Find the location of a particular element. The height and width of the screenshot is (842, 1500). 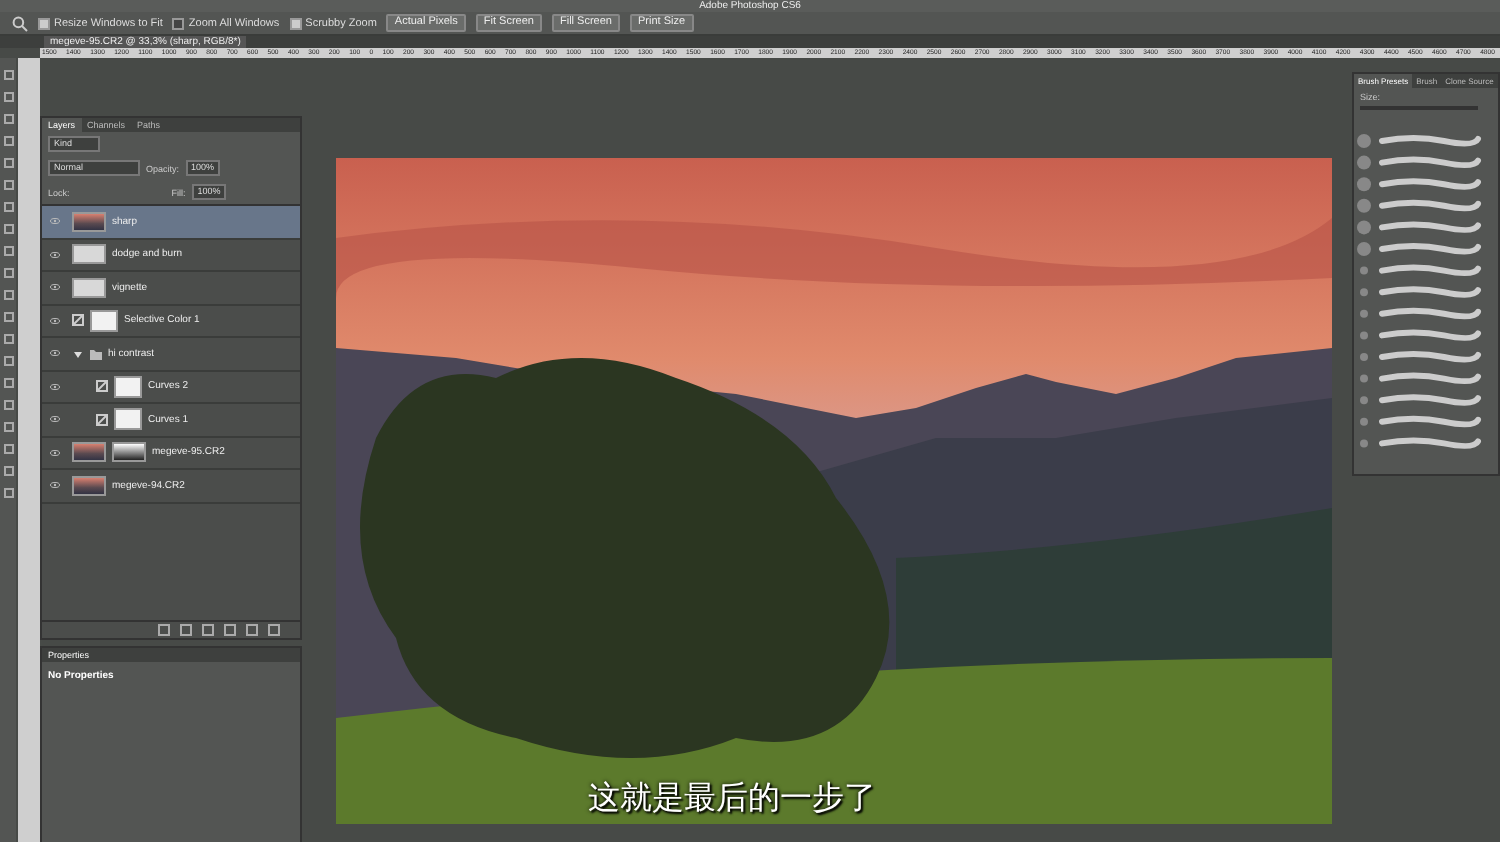

caret-icon is located at coordinates (78, 353).